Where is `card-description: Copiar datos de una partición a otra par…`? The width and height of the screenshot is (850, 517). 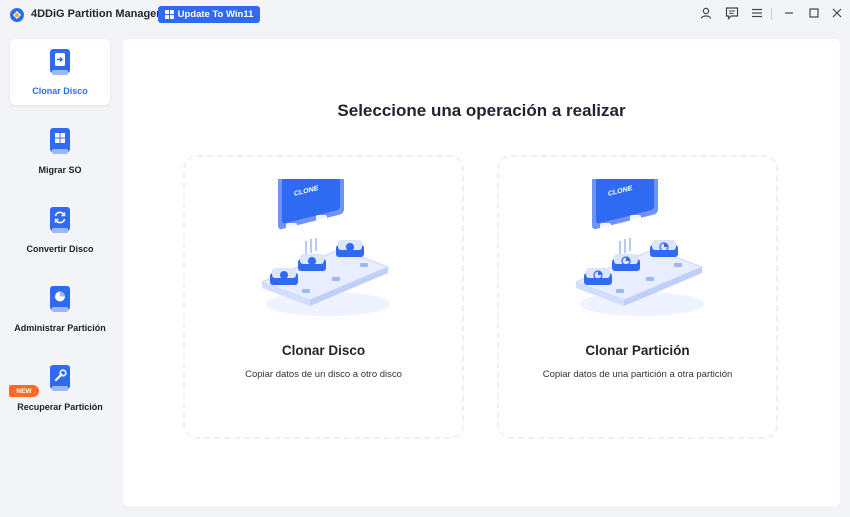
card-description: Copiar datos de una partición a otra par… is located at coordinates (637, 374).